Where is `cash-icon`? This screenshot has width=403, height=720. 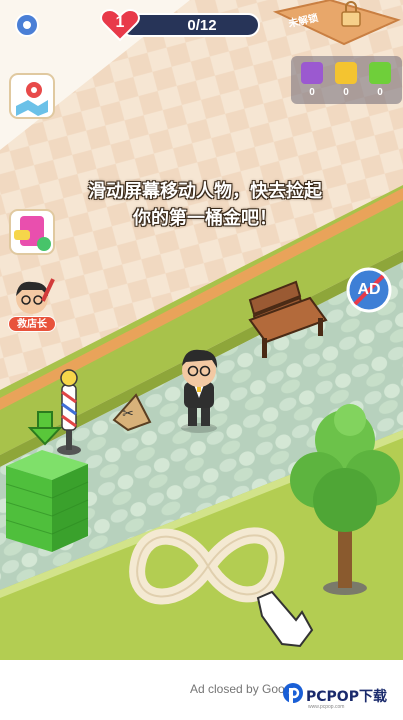 cash-icon is located at coordinates (380, 73).